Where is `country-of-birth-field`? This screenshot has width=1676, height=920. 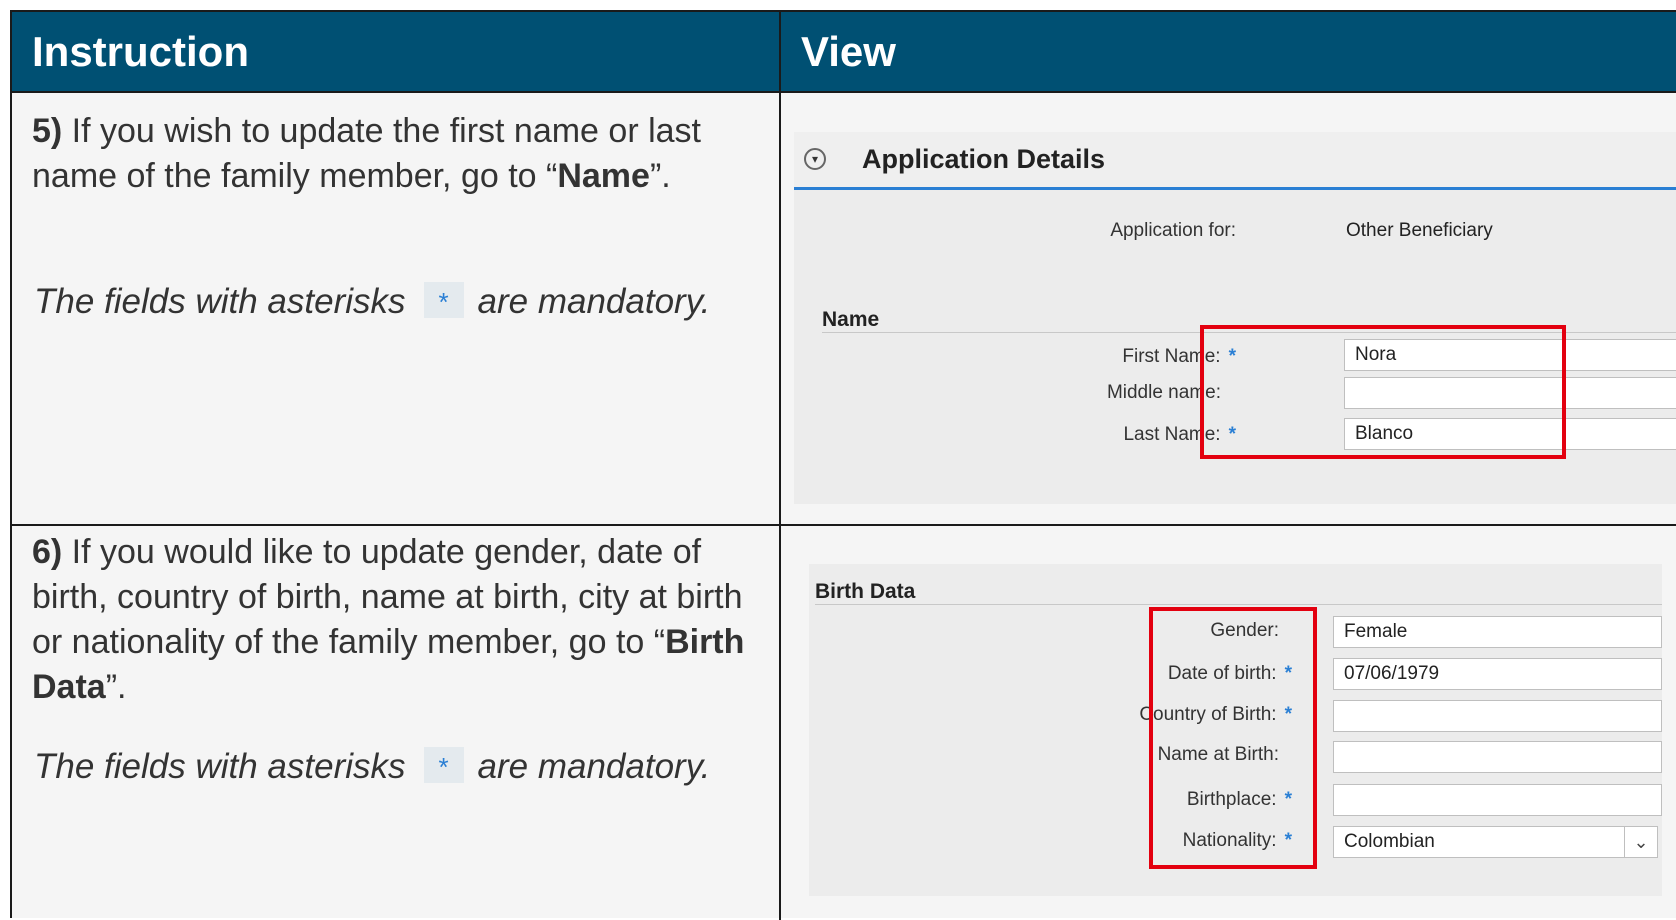 country-of-birth-field is located at coordinates (1497, 716).